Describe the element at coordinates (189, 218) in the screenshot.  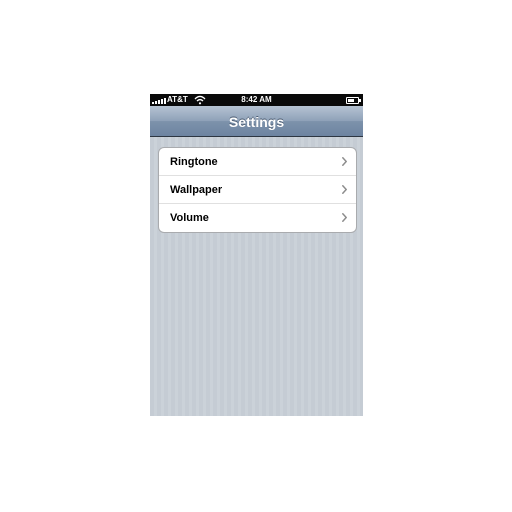
I see `settings-row-label: Volume` at that location.